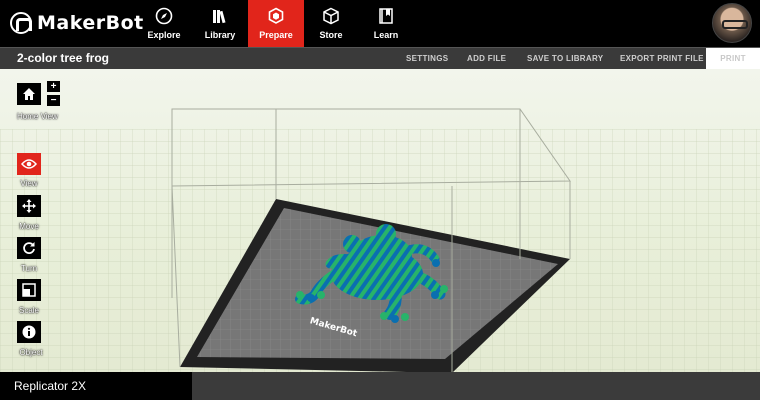  I want to click on scale-tool-button, so click(29, 290).